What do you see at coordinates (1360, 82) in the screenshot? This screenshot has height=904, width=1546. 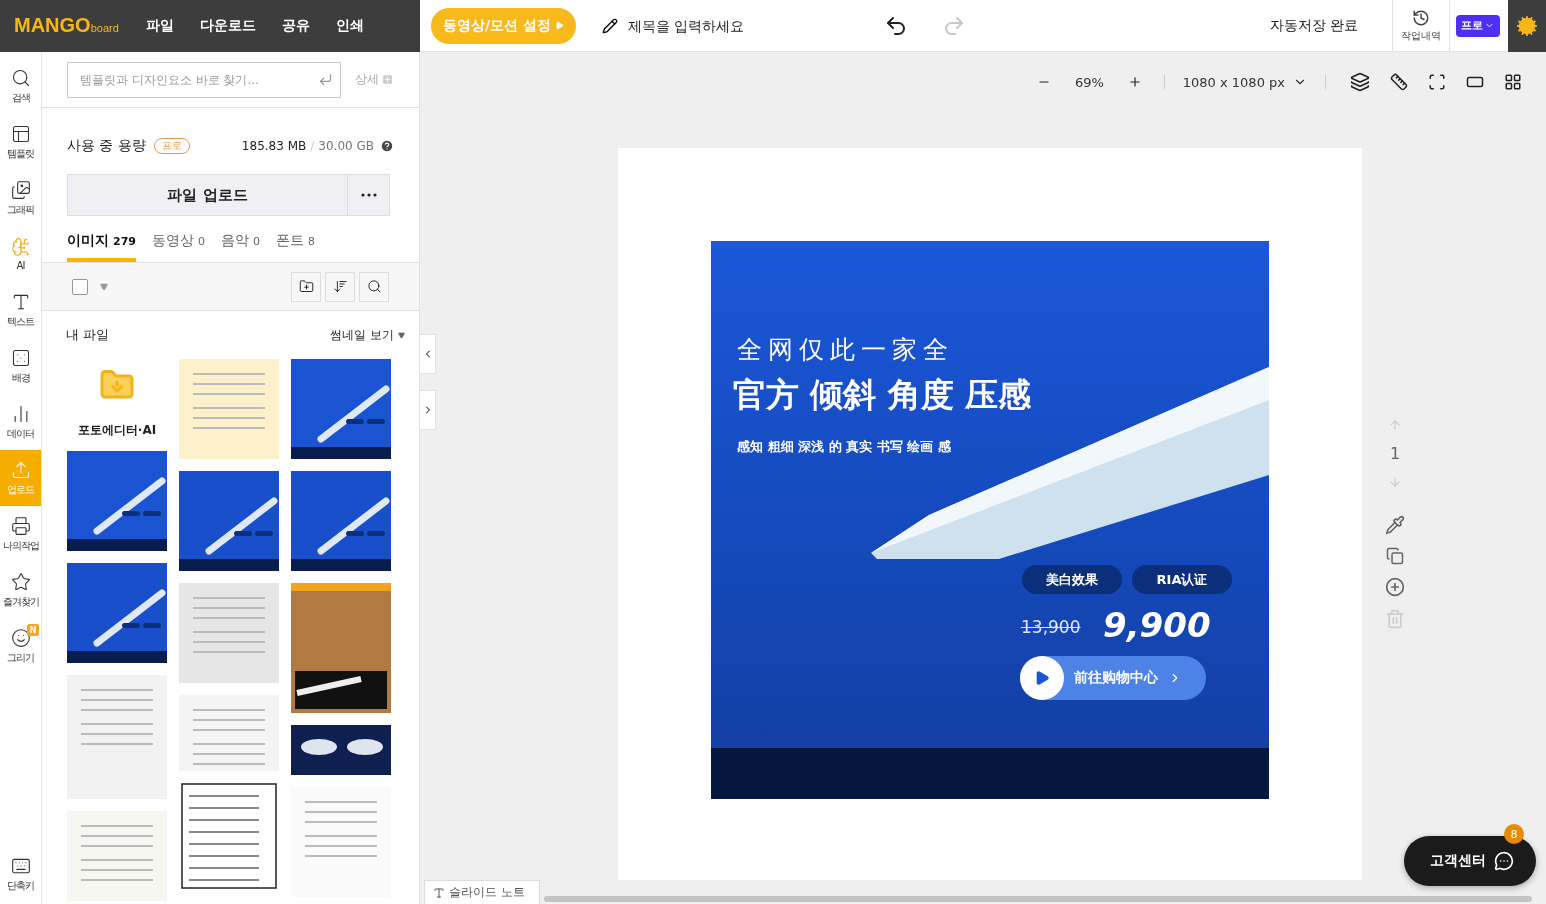 I see `layers-icon` at bounding box center [1360, 82].